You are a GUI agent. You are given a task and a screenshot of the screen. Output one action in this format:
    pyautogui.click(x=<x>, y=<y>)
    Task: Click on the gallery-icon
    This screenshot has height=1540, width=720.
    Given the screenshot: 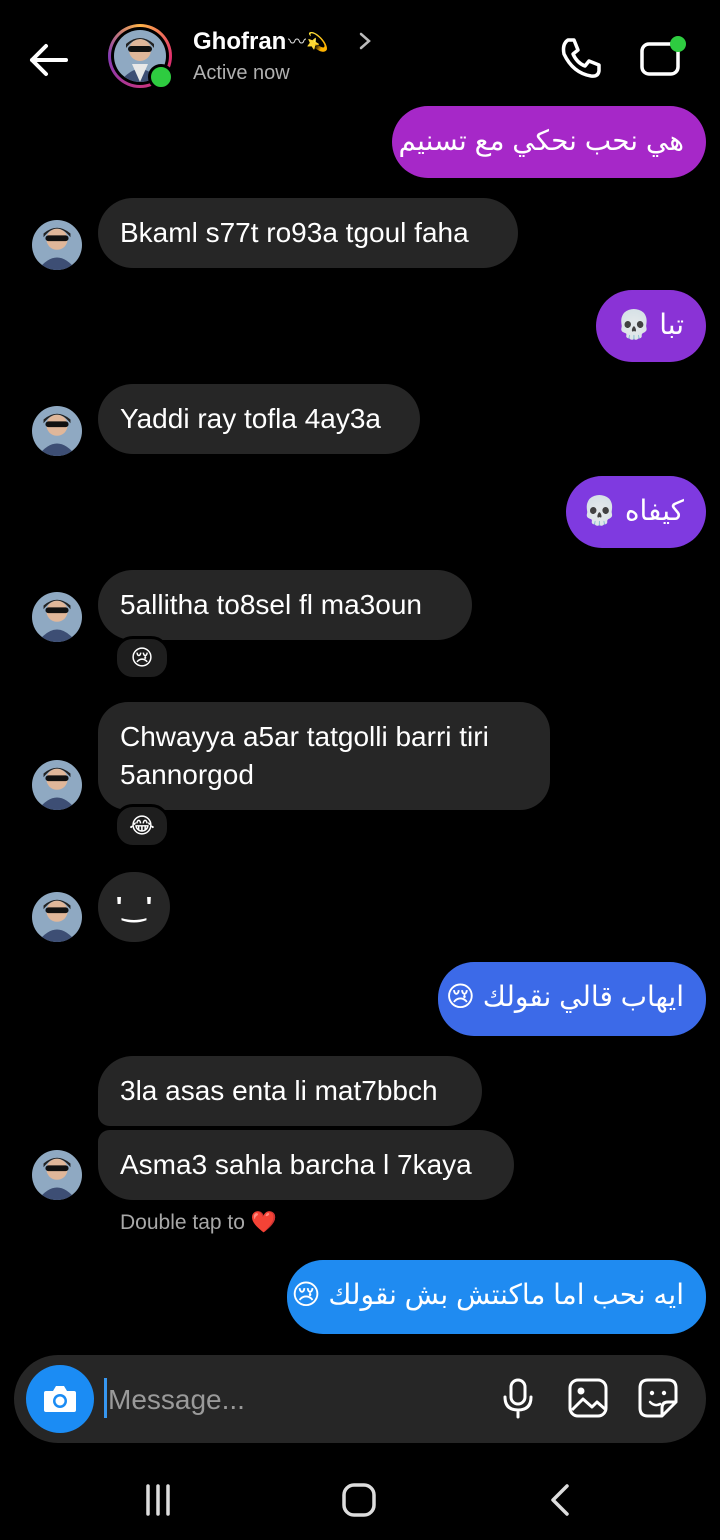 What is the action you would take?
    pyautogui.click(x=588, y=1398)
    